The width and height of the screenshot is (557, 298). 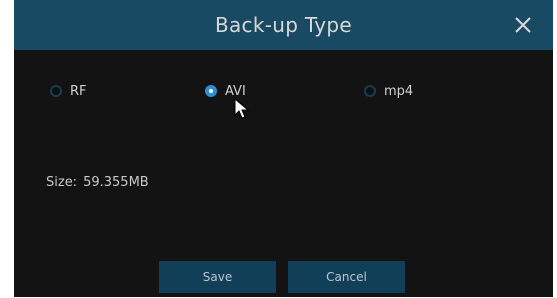 What do you see at coordinates (116, 182) in the screenshot?
I see `size-value: 59.355MB` at bounding box center [116, 182].